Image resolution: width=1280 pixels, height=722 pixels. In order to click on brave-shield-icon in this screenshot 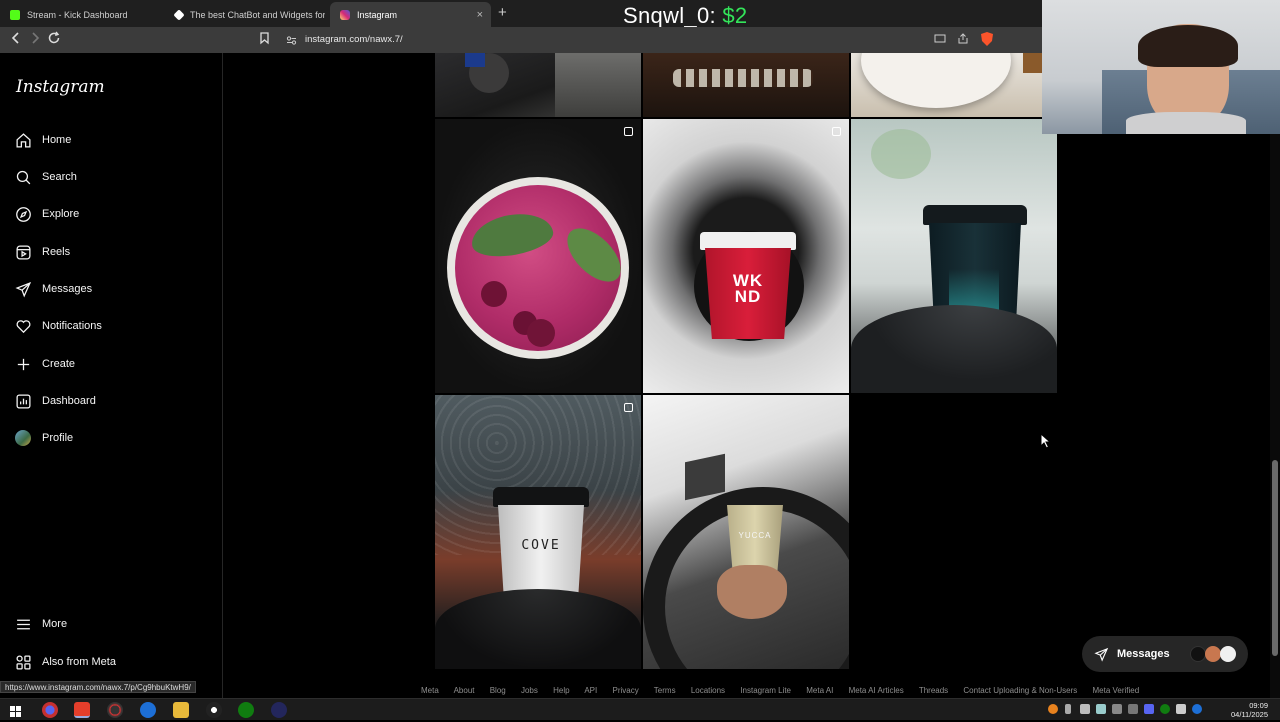, I will do `click(987, 40)`.